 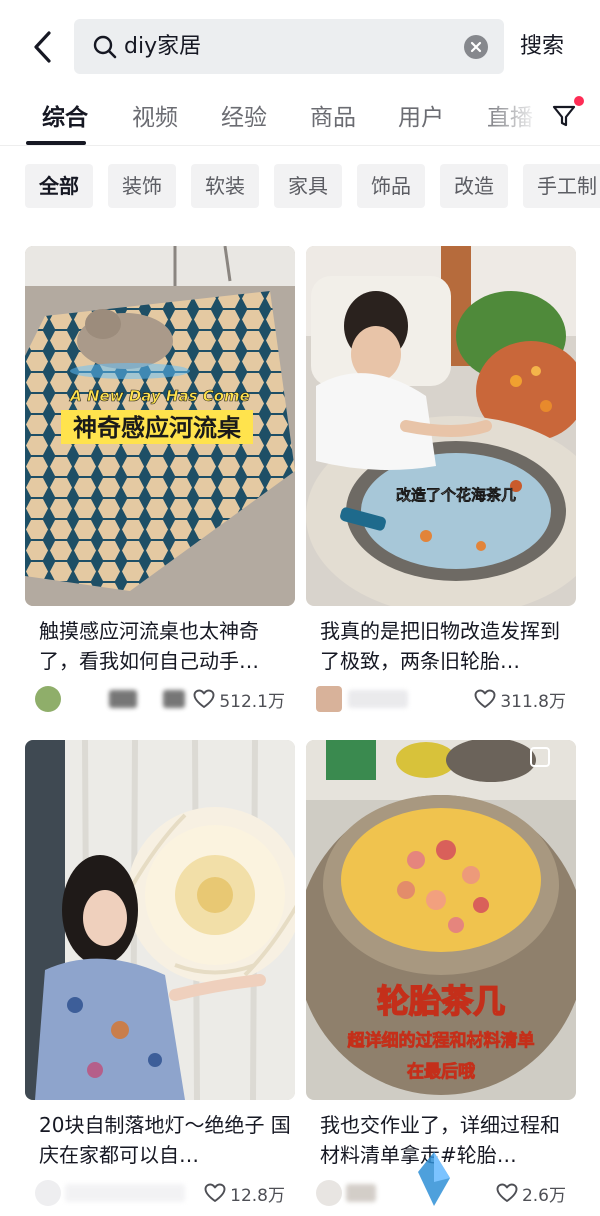 I want to click on clear-search-button, so click(x=476, y=47).